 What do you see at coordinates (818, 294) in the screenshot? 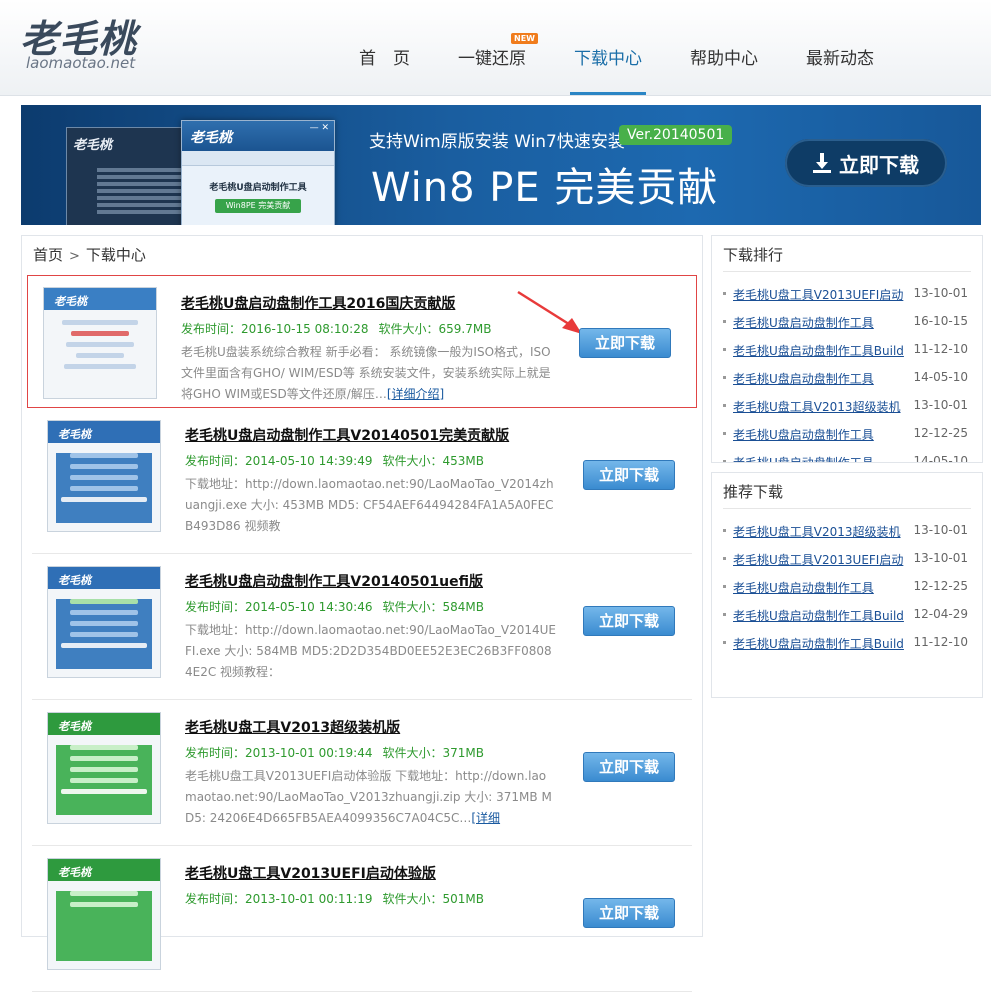
I see `ranking-link: 老毛桃U盘工具V2013UEFI启动` at bounding box center [818, 294].